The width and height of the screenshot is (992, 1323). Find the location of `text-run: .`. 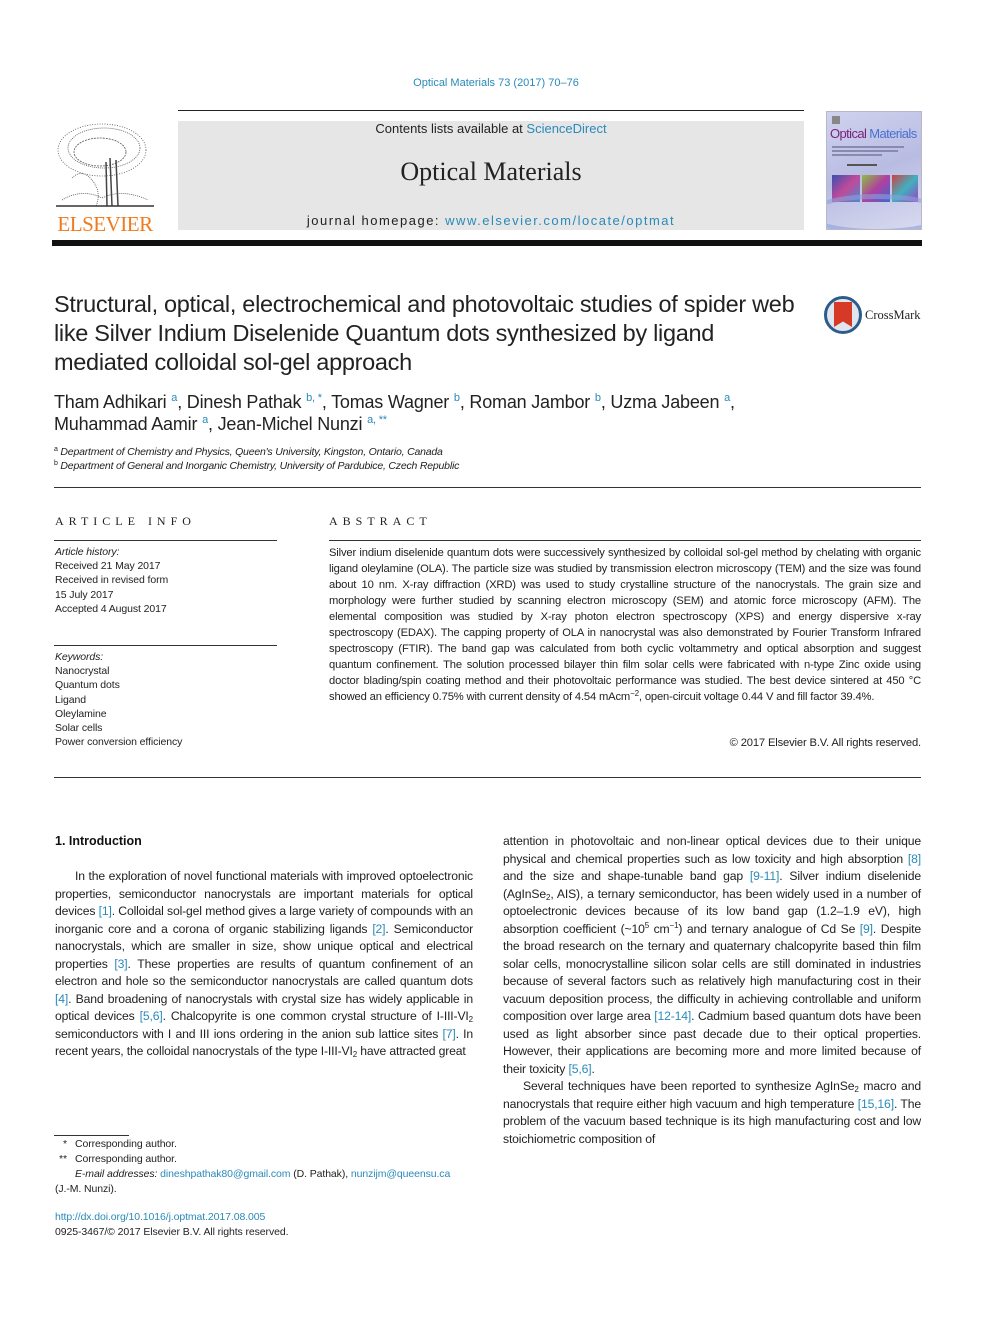

text-run: . is located at coordinates (593, 1068).